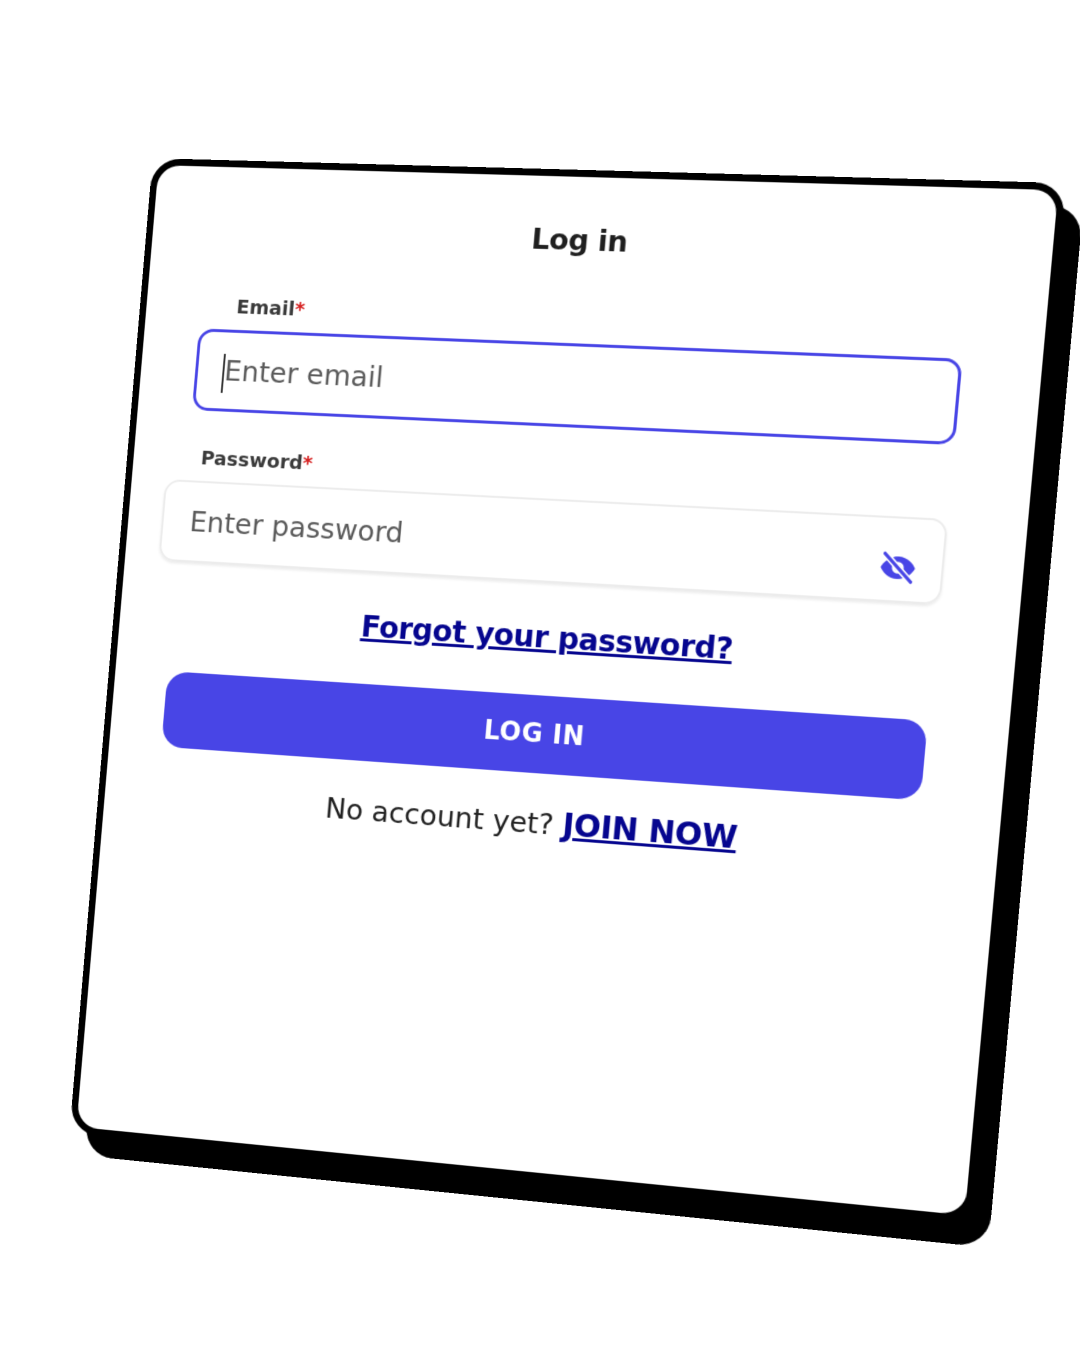 The width and height of the screenshot is (1080, 1350). I want to click on email-field-box, so click(577, 387).